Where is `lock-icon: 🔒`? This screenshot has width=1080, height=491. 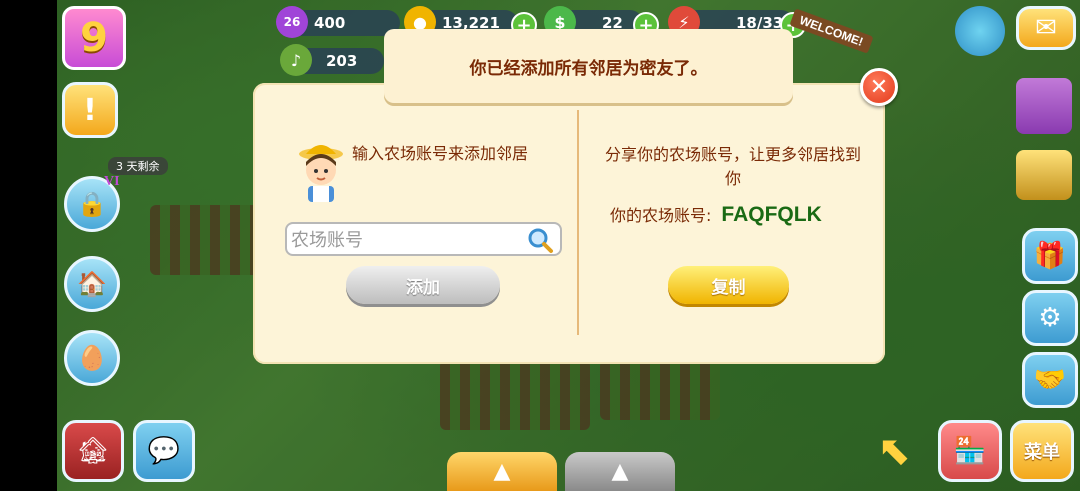 lock-icon: 🔒 is located at coordinates (92, 204).